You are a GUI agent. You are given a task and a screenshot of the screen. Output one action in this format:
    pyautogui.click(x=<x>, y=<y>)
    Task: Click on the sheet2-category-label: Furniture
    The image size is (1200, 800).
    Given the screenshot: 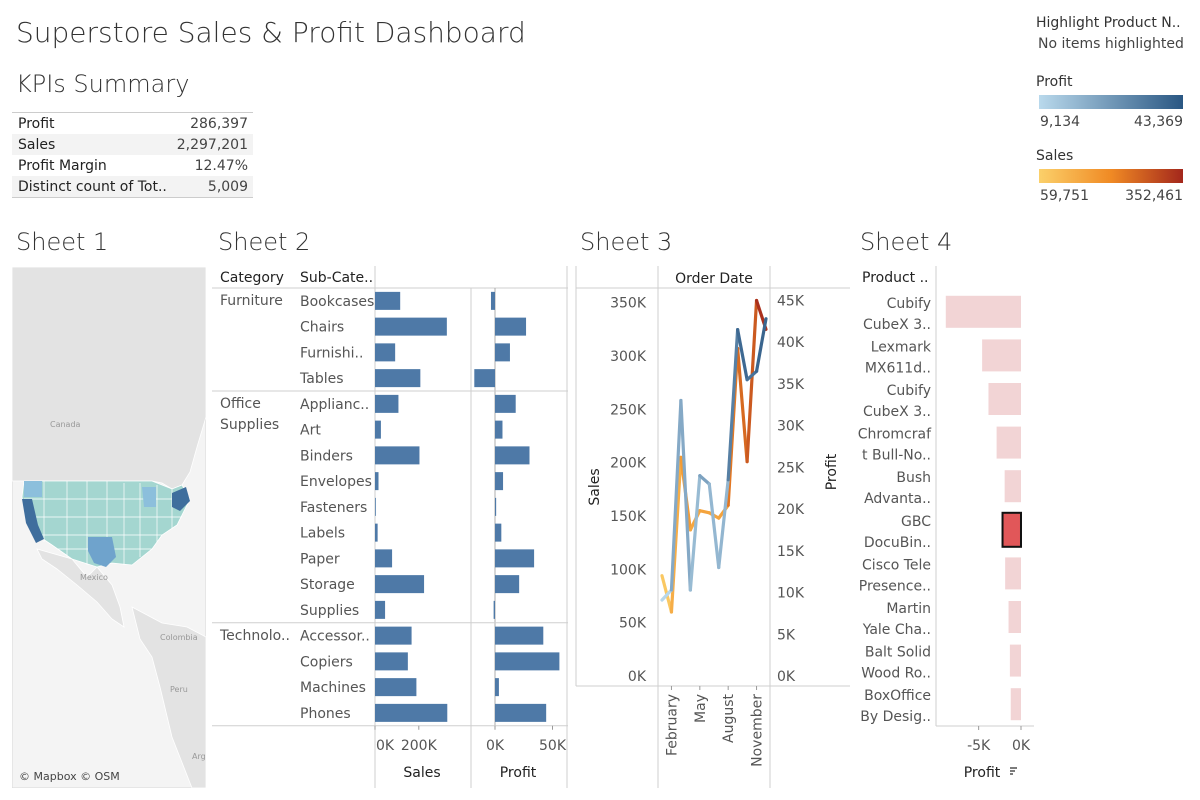 What is the action you would take?
    pyautogui.click(x=251, y=301)
    